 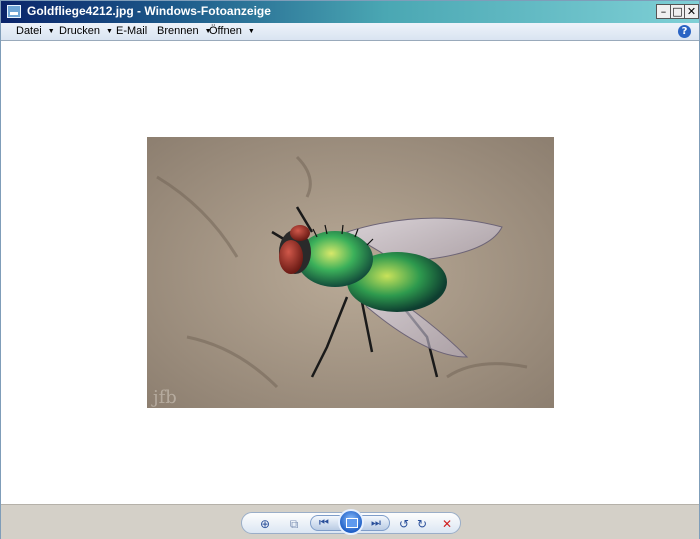 What do you see at coordinates (663, 11) in the screenshot?
I see `minimize-button: –` at bounding box center [663, 11].